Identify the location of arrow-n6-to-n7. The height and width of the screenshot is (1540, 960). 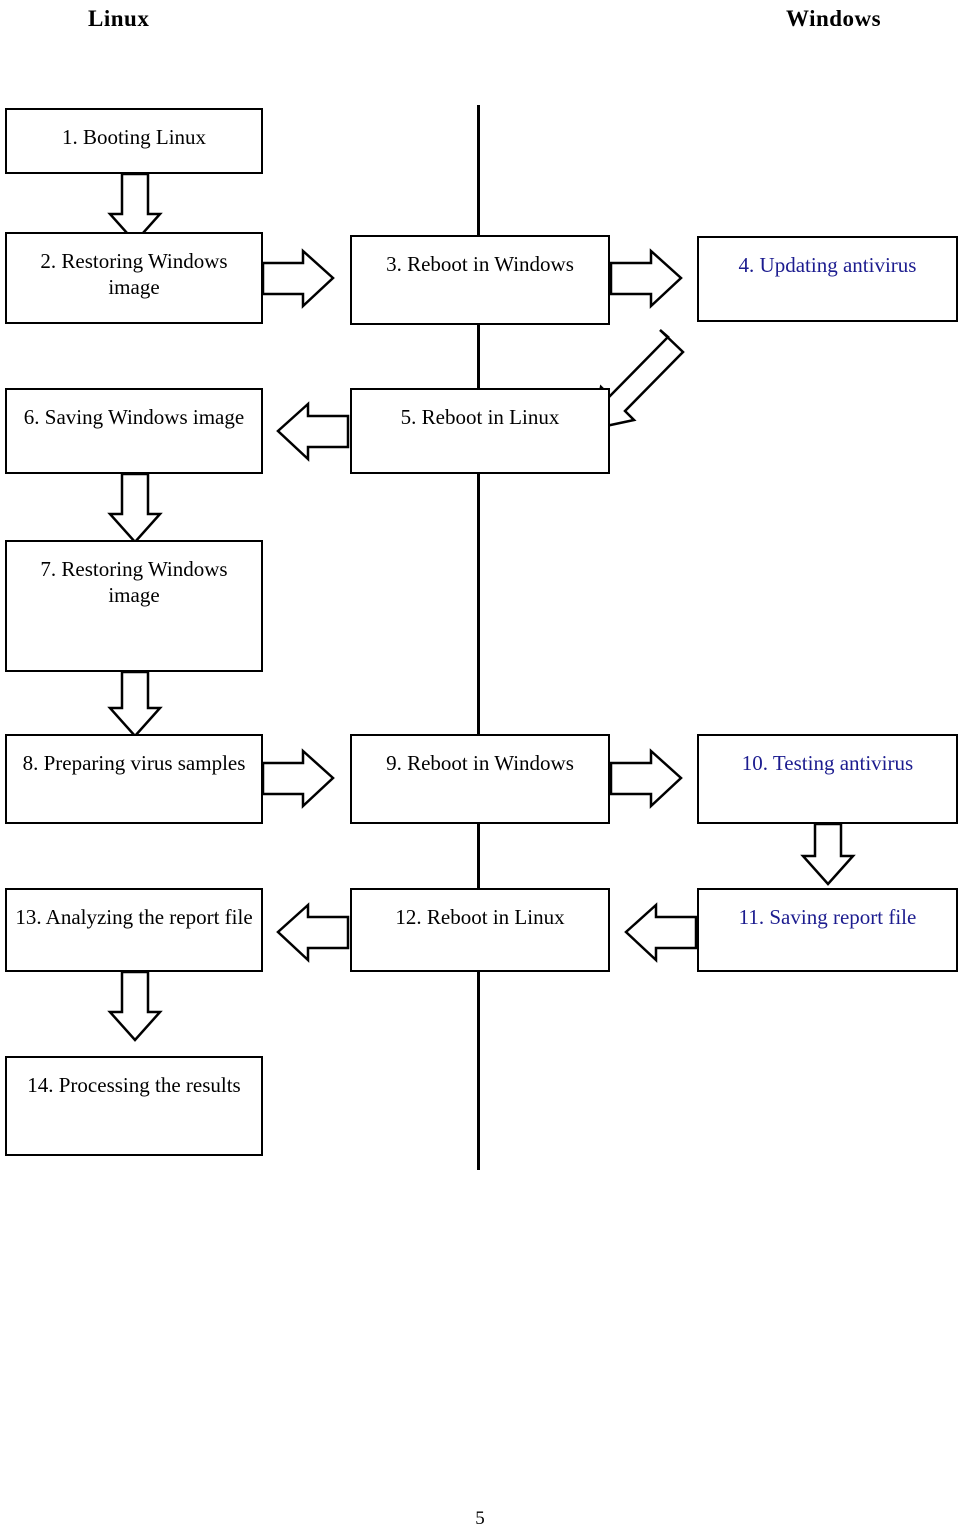
(135, 508).